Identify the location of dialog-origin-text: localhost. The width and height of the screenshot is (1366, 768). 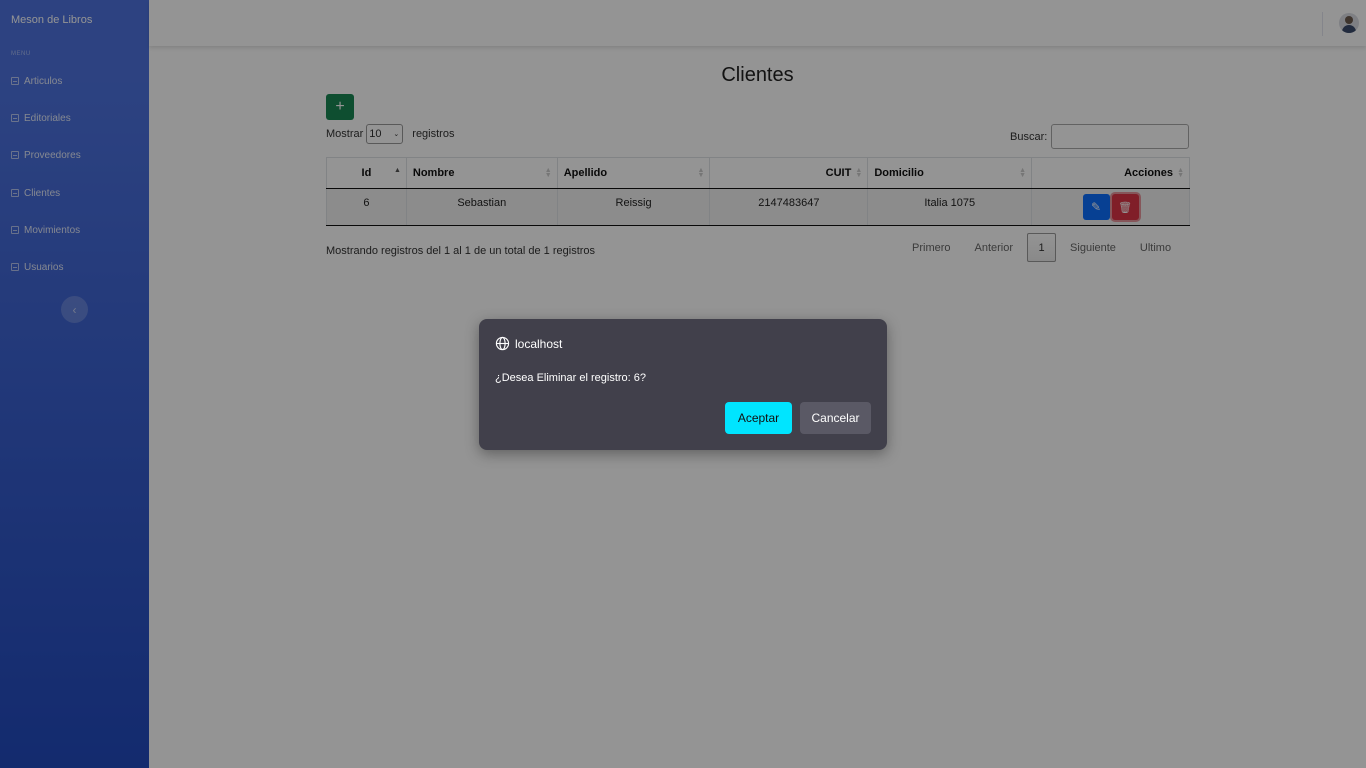
(539, 343).